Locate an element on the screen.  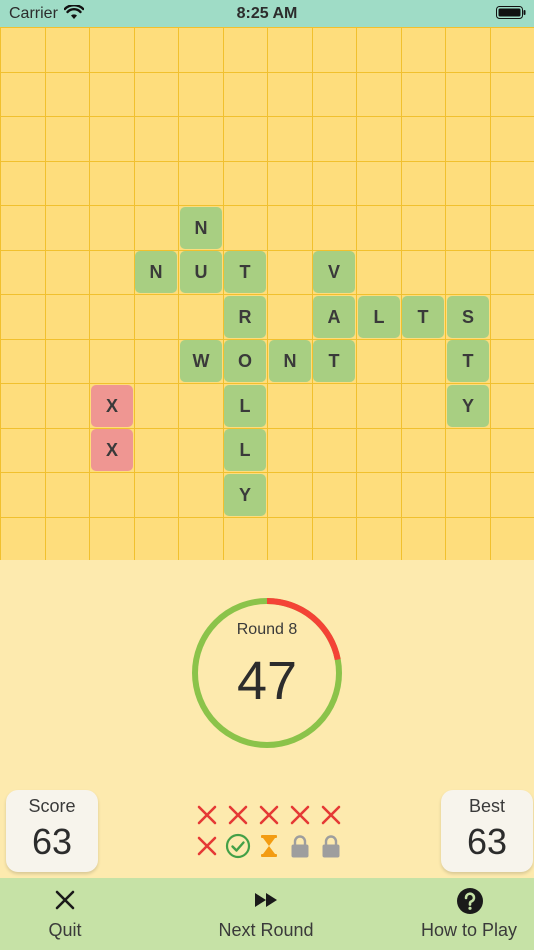
letter-tile: W is located at coordinates (201, 361).